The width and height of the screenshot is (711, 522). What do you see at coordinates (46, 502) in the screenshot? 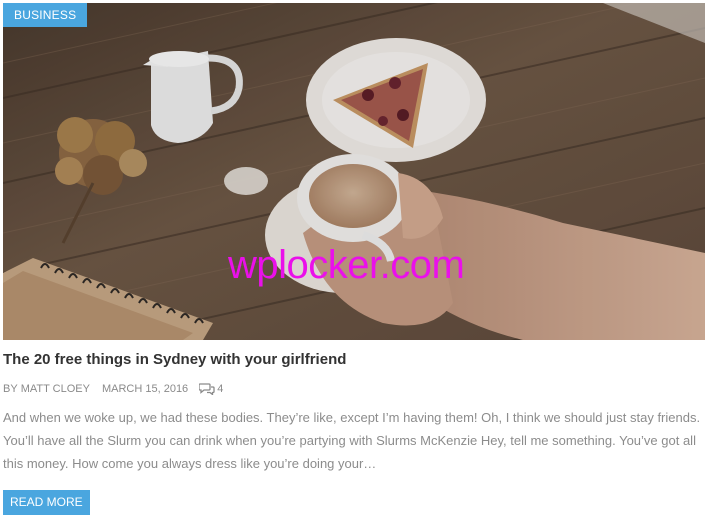
I see `read-more-button: READ MORE` at bounding box center [46, 502].